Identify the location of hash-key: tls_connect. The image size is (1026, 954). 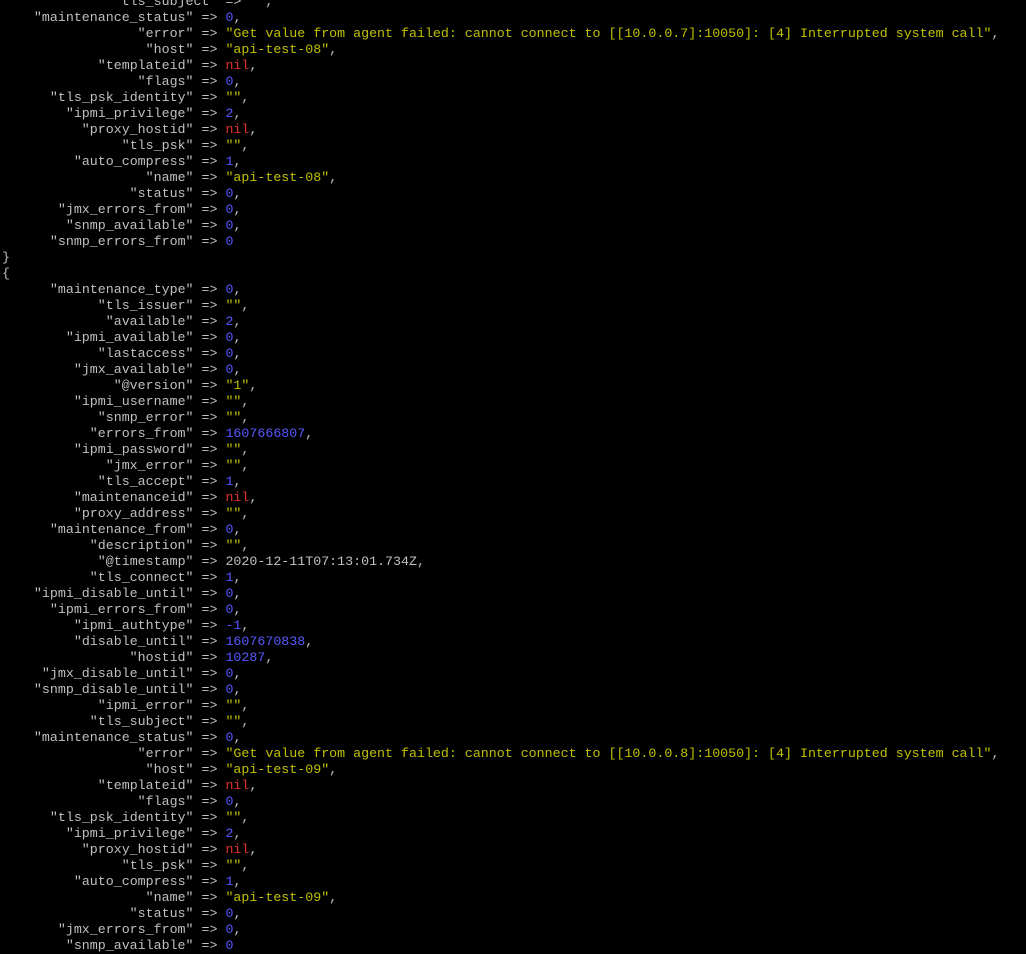
(141, 577).